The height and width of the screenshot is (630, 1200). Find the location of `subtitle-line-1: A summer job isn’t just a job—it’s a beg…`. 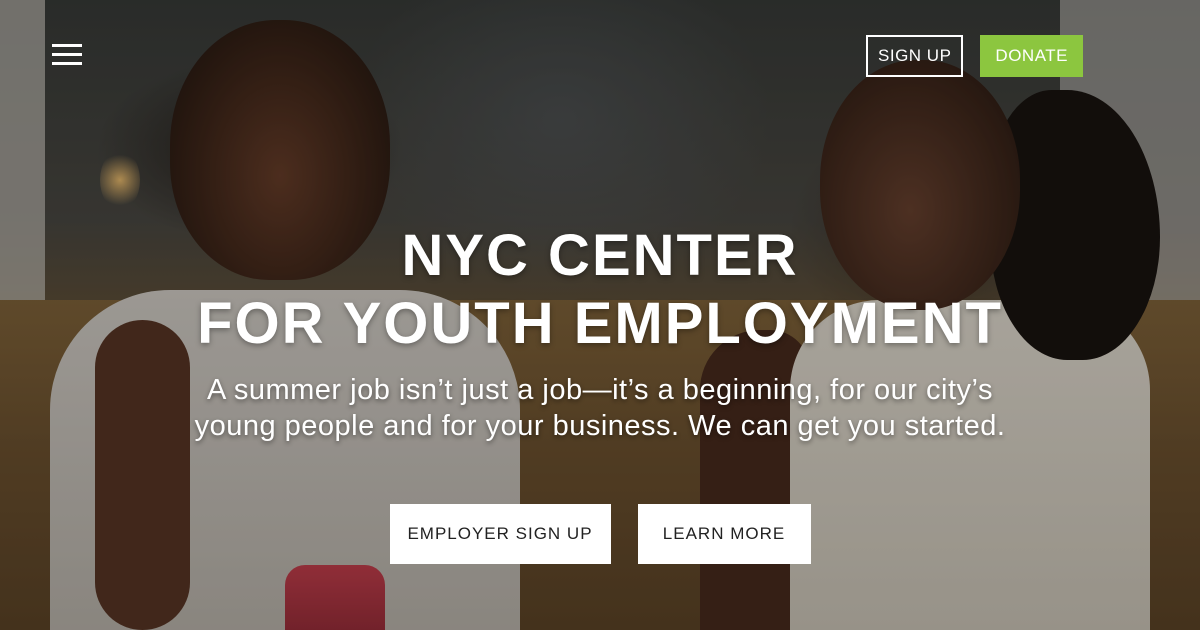

subtitle-line-1: A summer job isn’t just a job—it’s a beg… is located at coordinates (600, 390).